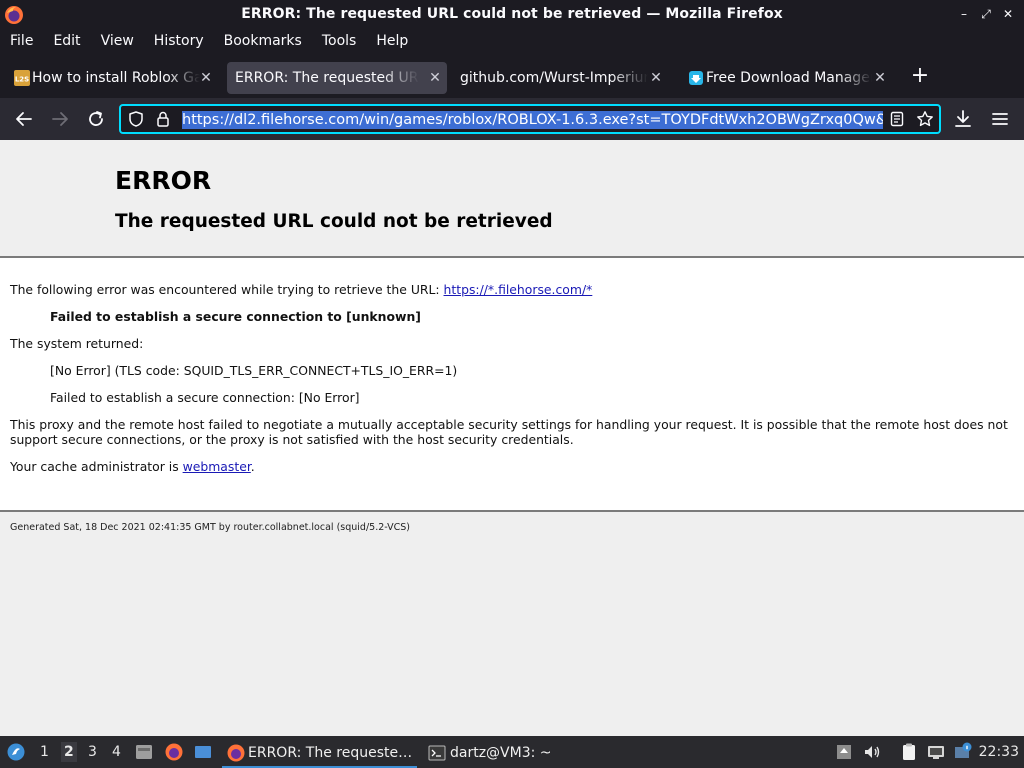  I want to click on minimize-icon: –, so click(964, 14).